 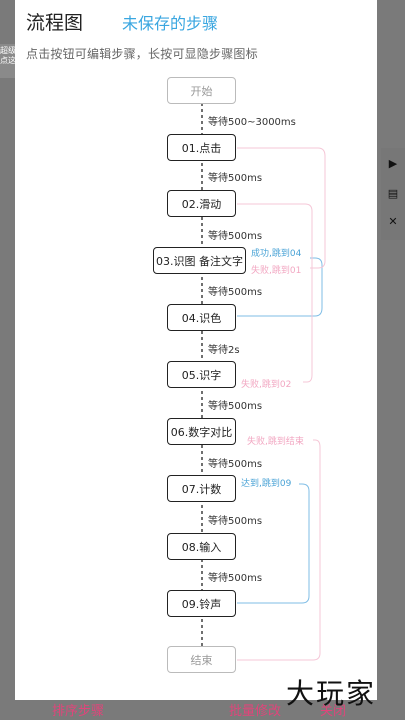 What do you see at coordinates (276, 271) in the screenshot?
I see `jump-label-03-fail: 失败,跳到01` at bounding box center [276, 271].